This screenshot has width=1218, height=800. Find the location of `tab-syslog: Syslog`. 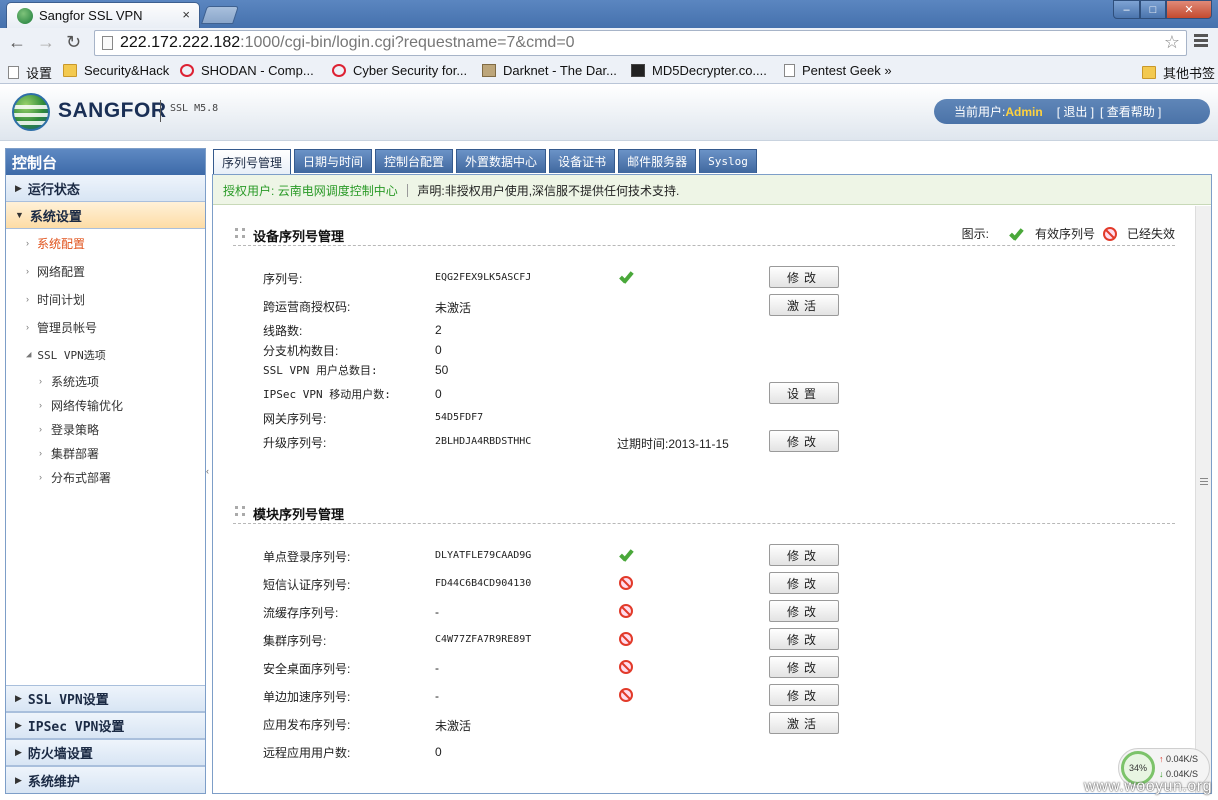

tab-syslog: Syslog is located at coordinates (728, 161).